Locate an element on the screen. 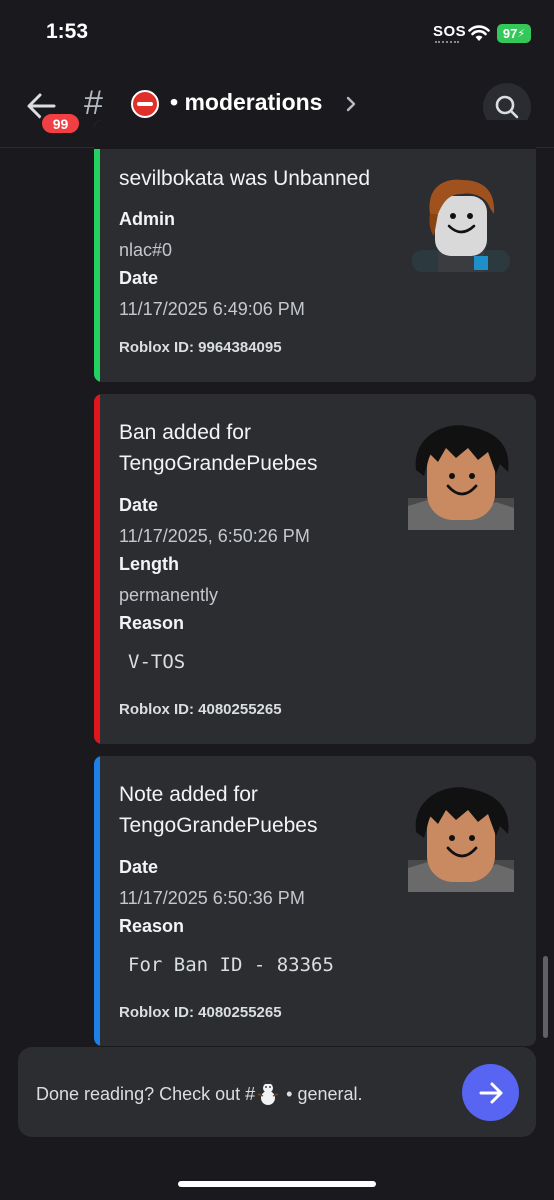 The width and height of the screenshot is (554, 1200). embed-title: sevilbokata was Unbanned is located at coordinates (244, 178).